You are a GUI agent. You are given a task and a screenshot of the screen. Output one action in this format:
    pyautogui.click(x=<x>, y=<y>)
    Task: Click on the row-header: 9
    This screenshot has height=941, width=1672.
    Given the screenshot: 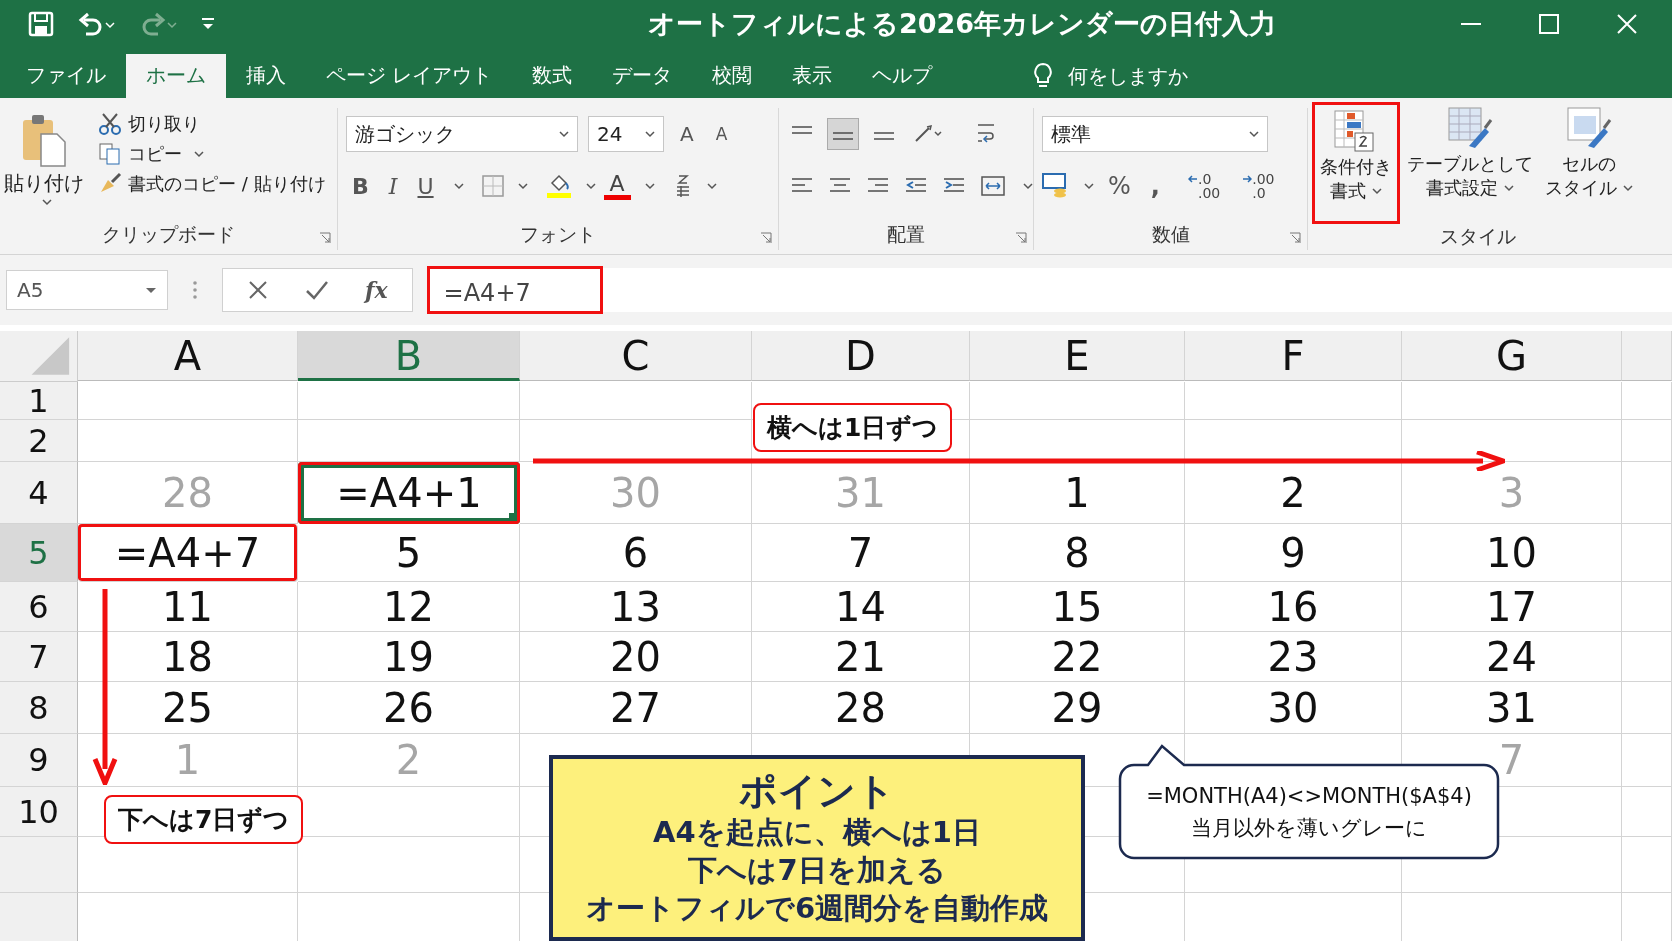 What is the action you would take?
    pyautogui.click(x=39, y=760)
    